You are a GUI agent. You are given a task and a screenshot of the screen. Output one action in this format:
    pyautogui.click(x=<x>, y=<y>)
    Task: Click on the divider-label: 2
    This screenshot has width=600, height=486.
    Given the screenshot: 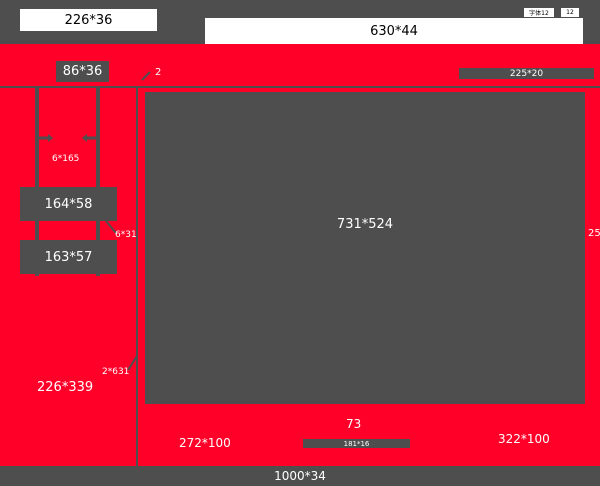 What is the action you would take?
    pyautogui.click(x=158, y=72)
    